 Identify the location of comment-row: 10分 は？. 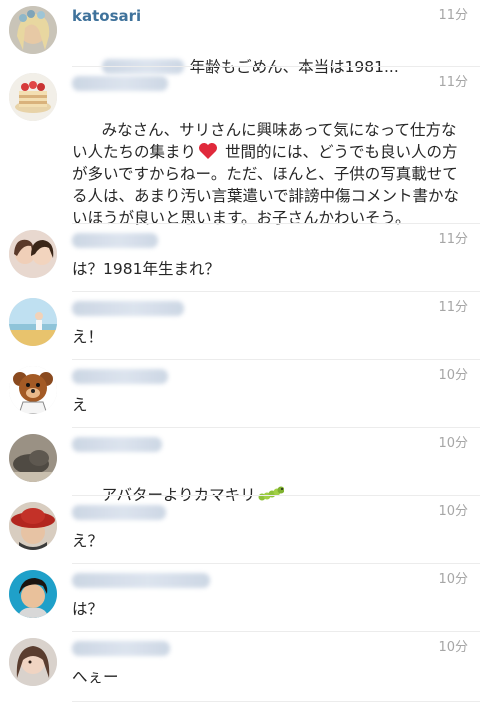
(240, 598).